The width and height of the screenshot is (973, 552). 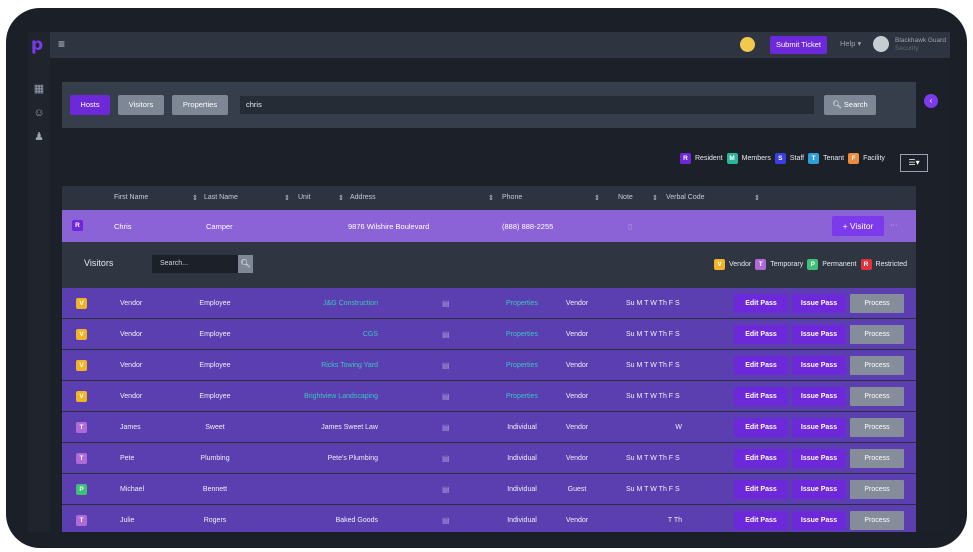 I want to click on collapse-icon: ‹, so click(x=931, y=101).